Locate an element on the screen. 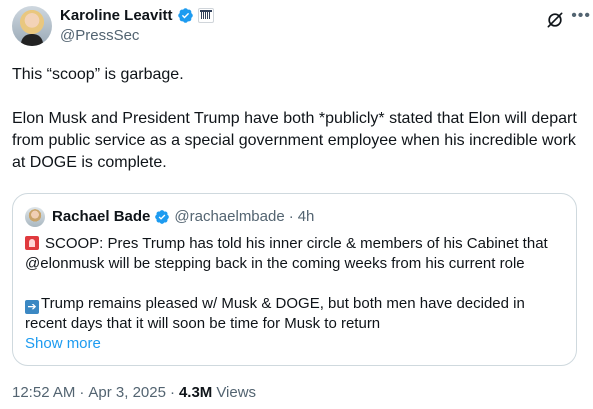  quoted-author-name: Rachael Bade is located at coordinates (101, 216).